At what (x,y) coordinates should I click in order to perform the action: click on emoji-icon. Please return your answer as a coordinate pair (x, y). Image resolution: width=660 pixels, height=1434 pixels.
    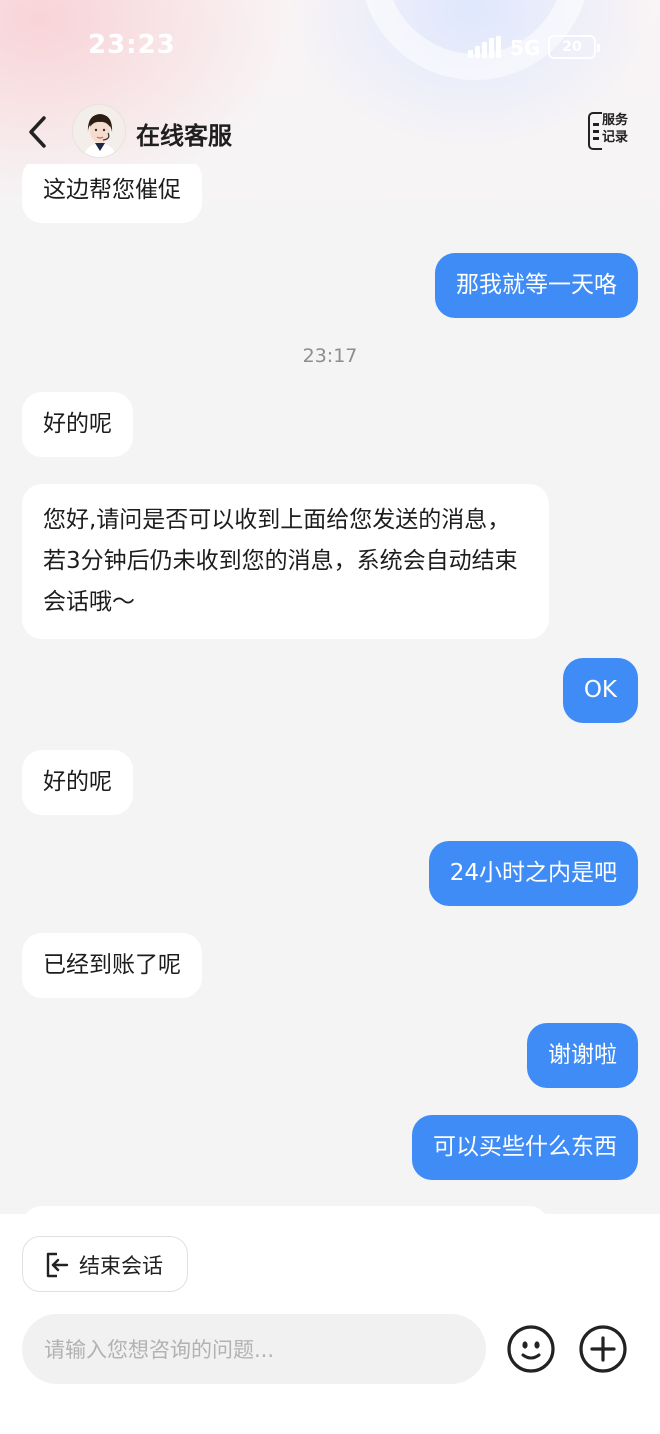
    Looking at the image, I should click on (531, 1349).